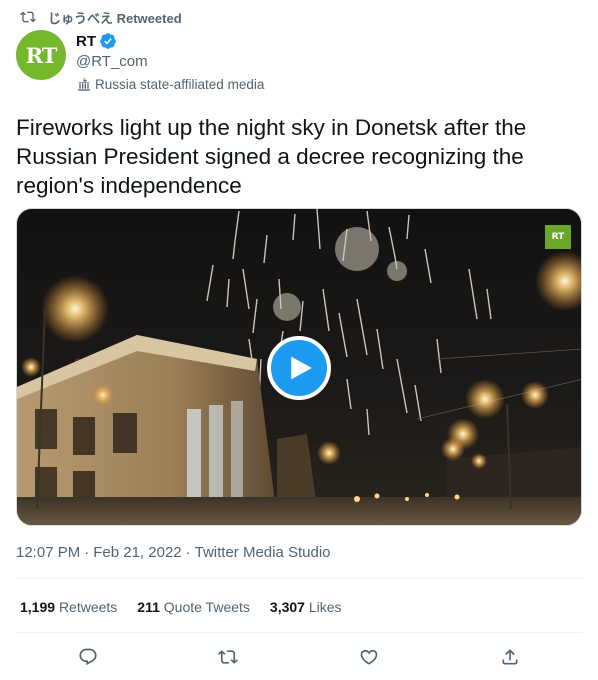 This screenshot has height=680, width=598. Describe the element at coordinates (148, 607) in the screenshot. I see `quote-tweets-count: 211` at that location.